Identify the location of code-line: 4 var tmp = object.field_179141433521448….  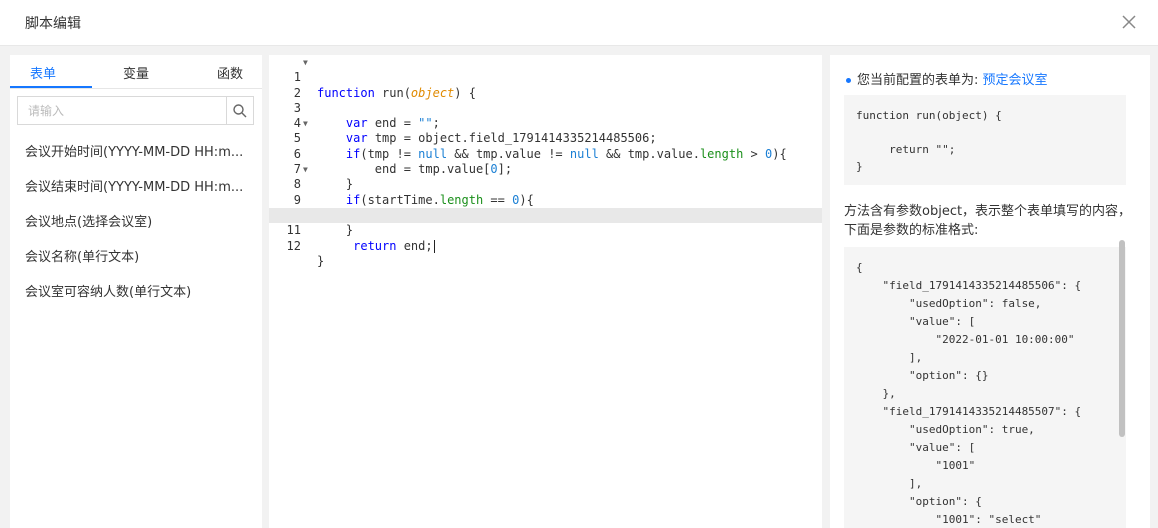
(545, 123).